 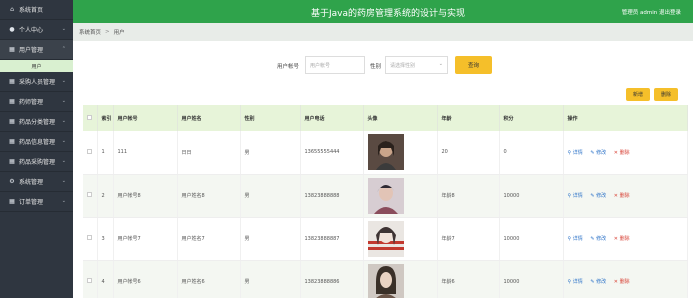 What do you see at coordinates (638, 94) in the screenshot?
I see `add-button: 新增` at bounding box center [638, 94].